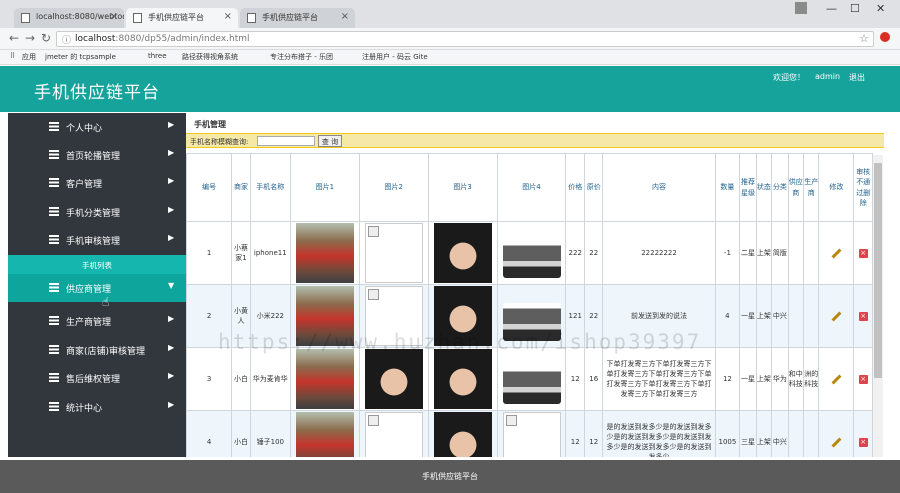  What do you see at coordinates (182, 18) in the screenshot?
I see `browser-tab-active: 手机供应链平台 ×` at bounding box center [182, 18].